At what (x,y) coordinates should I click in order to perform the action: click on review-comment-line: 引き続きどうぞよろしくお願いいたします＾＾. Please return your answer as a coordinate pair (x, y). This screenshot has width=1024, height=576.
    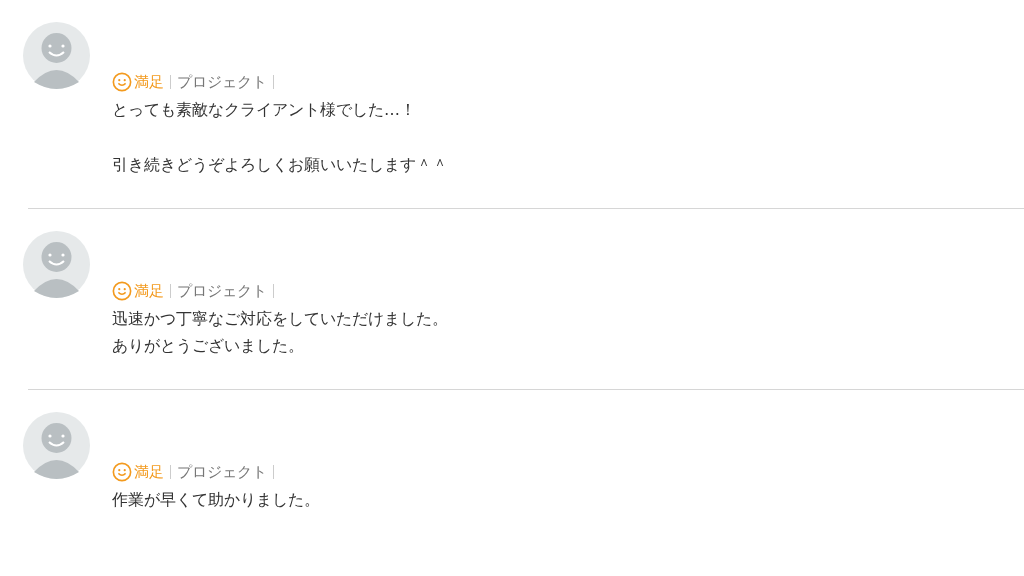
    Looking at the image, I should click on (280, 165).